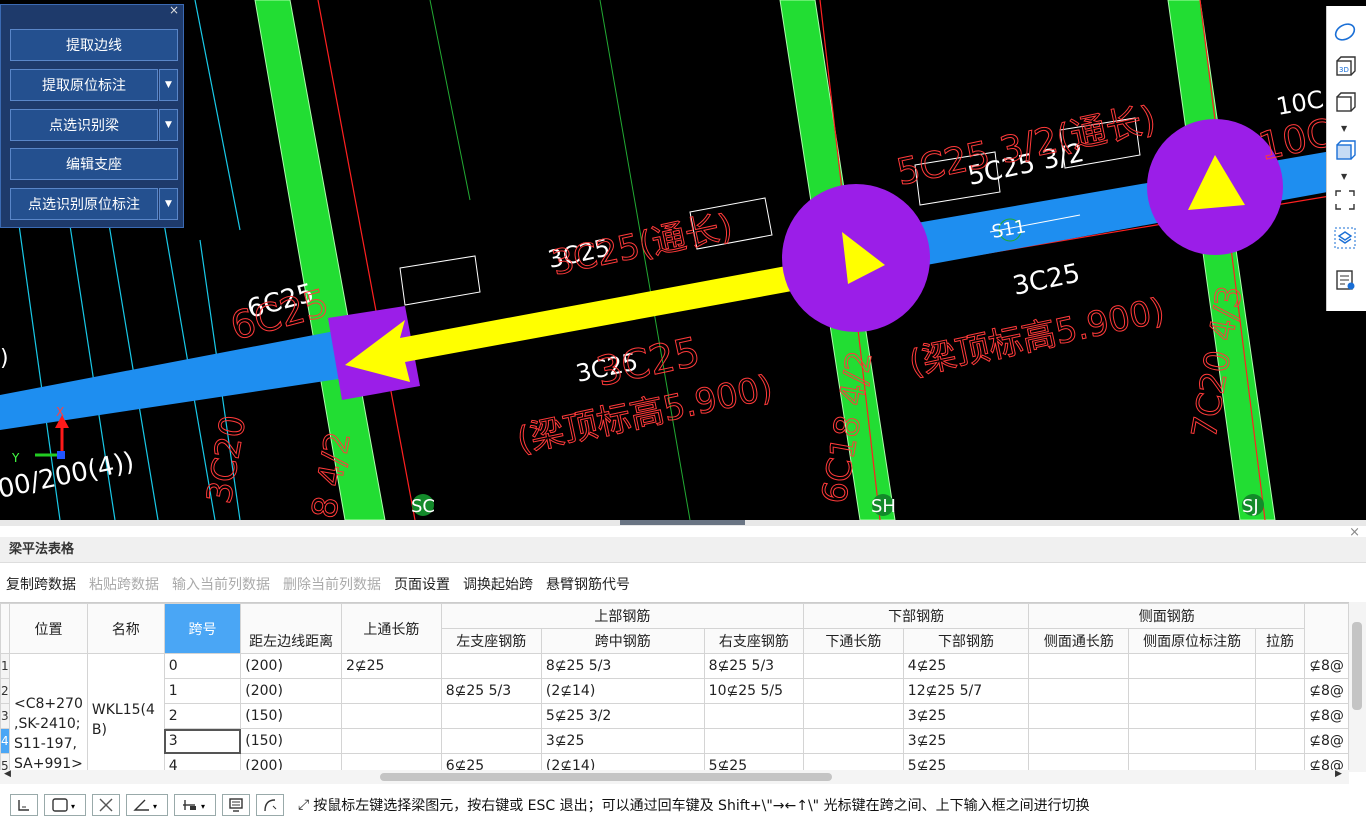 Image resolution: width=1366 pixels, height=818 pixels. What do you see at coordinates (270, 805) in the screenshot?
I see `arc-icon` at bounding box center [270, 805].